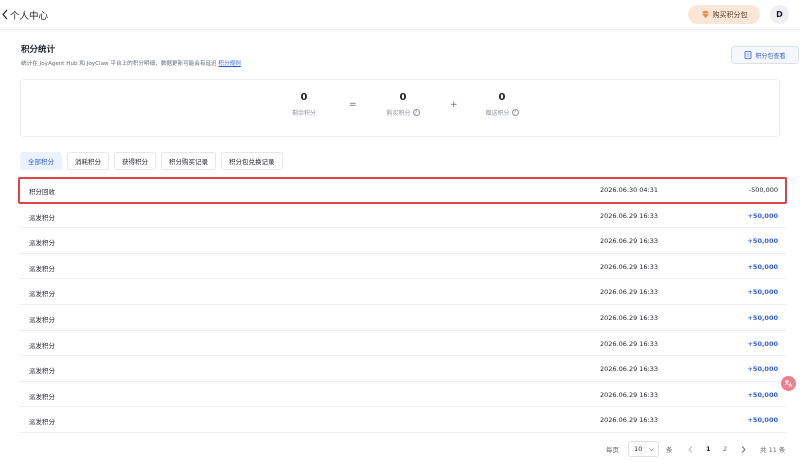 The image size is (800, 476). Describe the element at coordinates (38, 50) in the screenshot. I see `stats-title: 积分统计` at that location.